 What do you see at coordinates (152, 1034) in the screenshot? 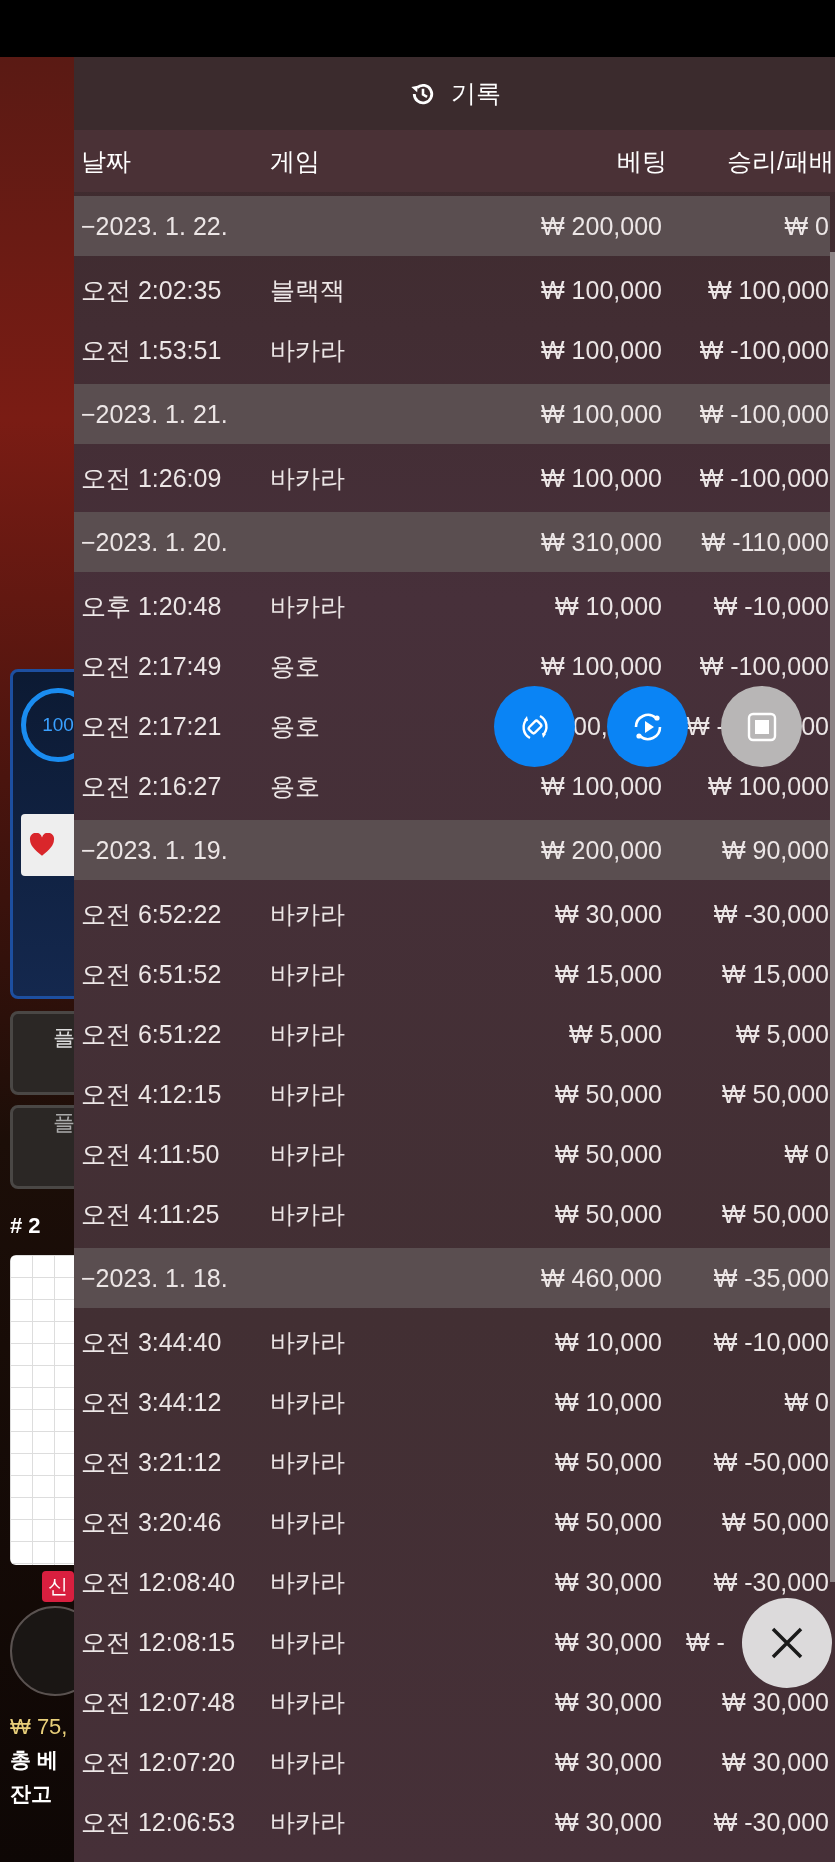
I see `time-cell-text: 오전 6:51:22` at bounding box center [152, 1034].